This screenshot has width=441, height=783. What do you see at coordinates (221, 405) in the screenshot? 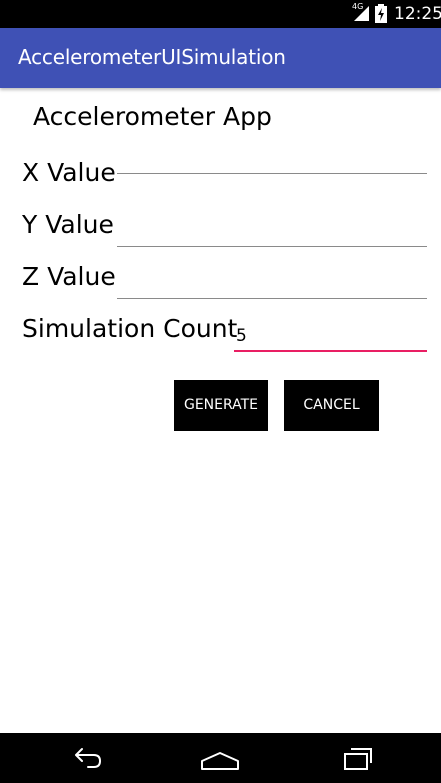
I see `generate-button: GENERATE` at bounding box center [221, 405].